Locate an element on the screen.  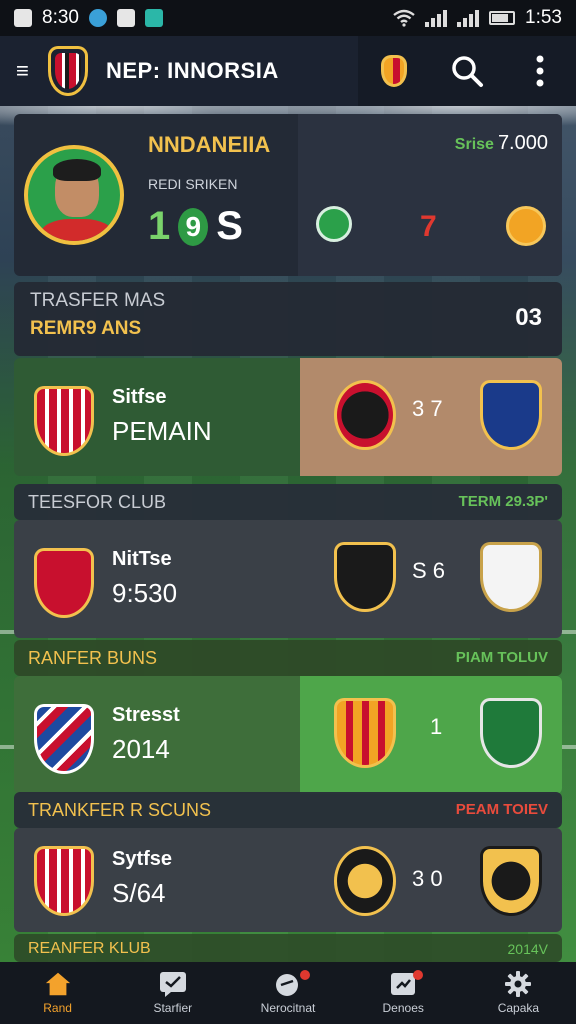
player-stat: Srise 7.000 is located at coordinates (501, 143).